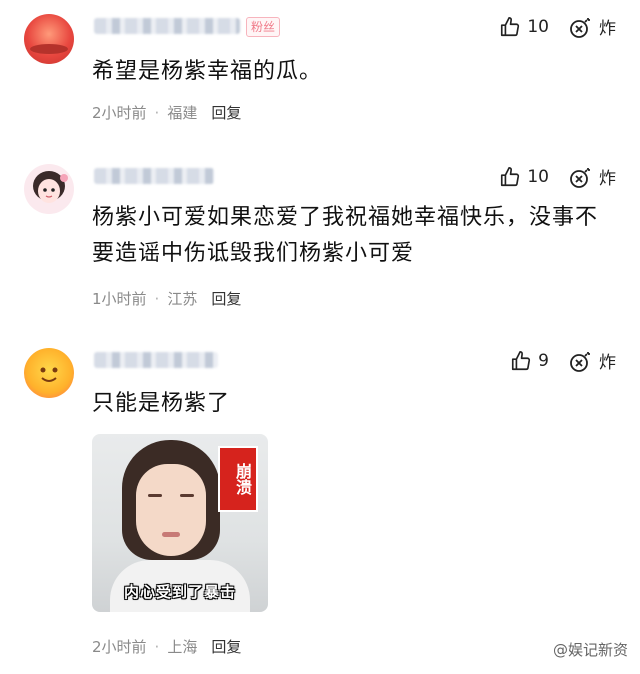 Image resolution: width=640 pixels, height=674 pixels. Describe the element at coordinates (171, 510) in the screenshot. I see `sticker-face` at that location.